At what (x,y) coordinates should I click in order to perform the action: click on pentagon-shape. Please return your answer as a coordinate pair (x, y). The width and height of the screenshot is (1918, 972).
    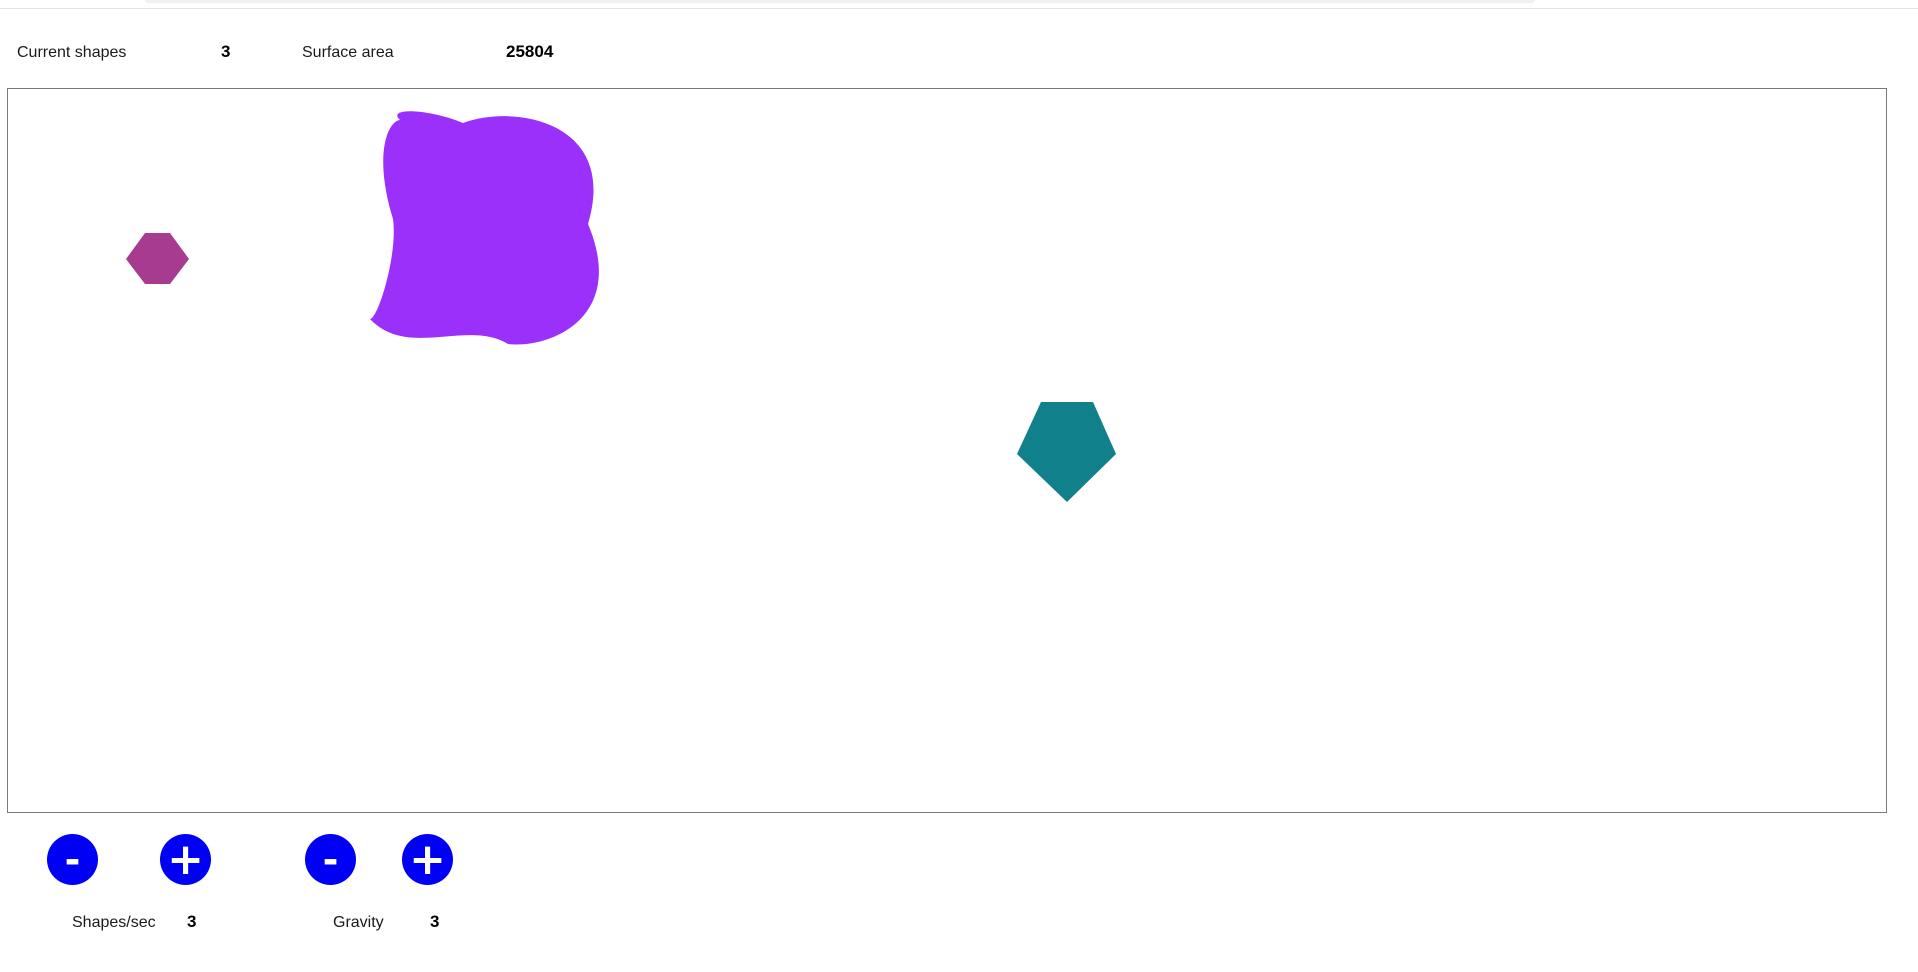
    Looking at the image, I should click on (1066, 452).